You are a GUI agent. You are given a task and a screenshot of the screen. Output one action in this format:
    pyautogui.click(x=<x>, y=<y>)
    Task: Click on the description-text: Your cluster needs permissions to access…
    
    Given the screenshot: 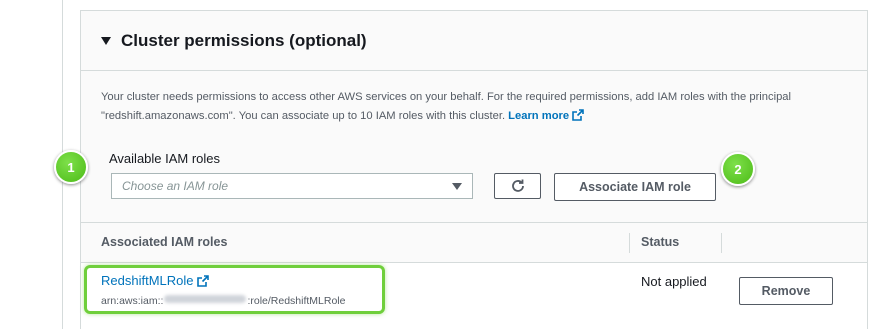 What is the action you would take?
    pyautogui.click(x=446, y=106)
    